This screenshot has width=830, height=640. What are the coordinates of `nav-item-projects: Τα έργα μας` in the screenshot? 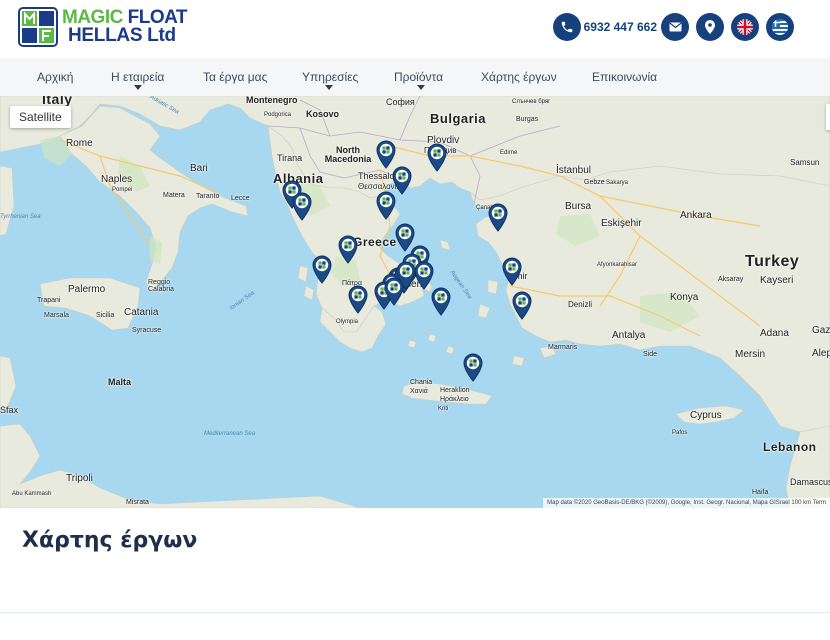 It's located at (235, 77).